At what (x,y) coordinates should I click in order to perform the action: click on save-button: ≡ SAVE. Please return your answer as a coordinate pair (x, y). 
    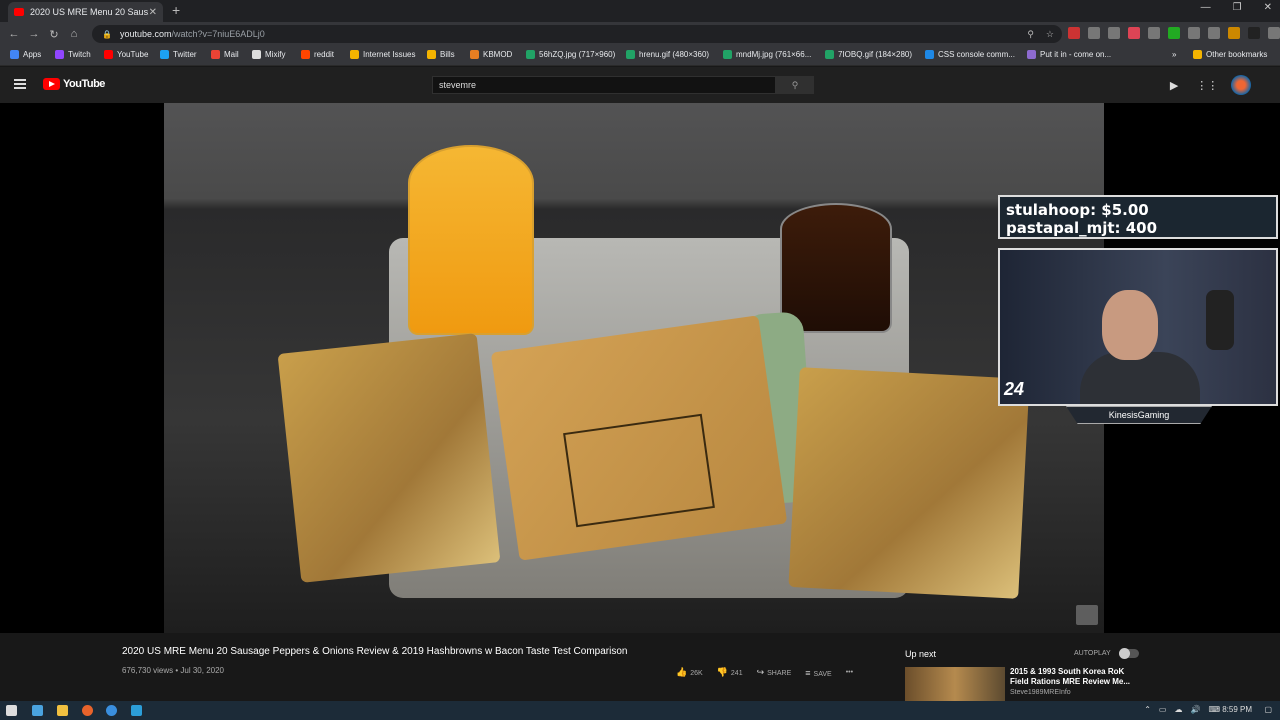
    Looking at the image, I should click on (818, 673).